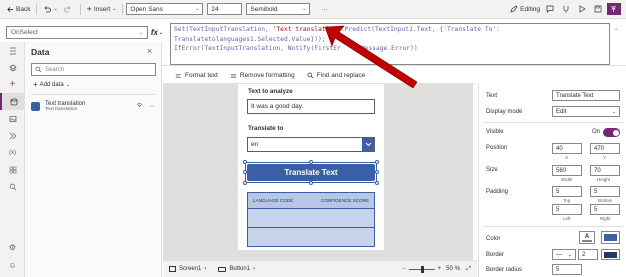  I want to click on more-button: ···, so click(324, 9).